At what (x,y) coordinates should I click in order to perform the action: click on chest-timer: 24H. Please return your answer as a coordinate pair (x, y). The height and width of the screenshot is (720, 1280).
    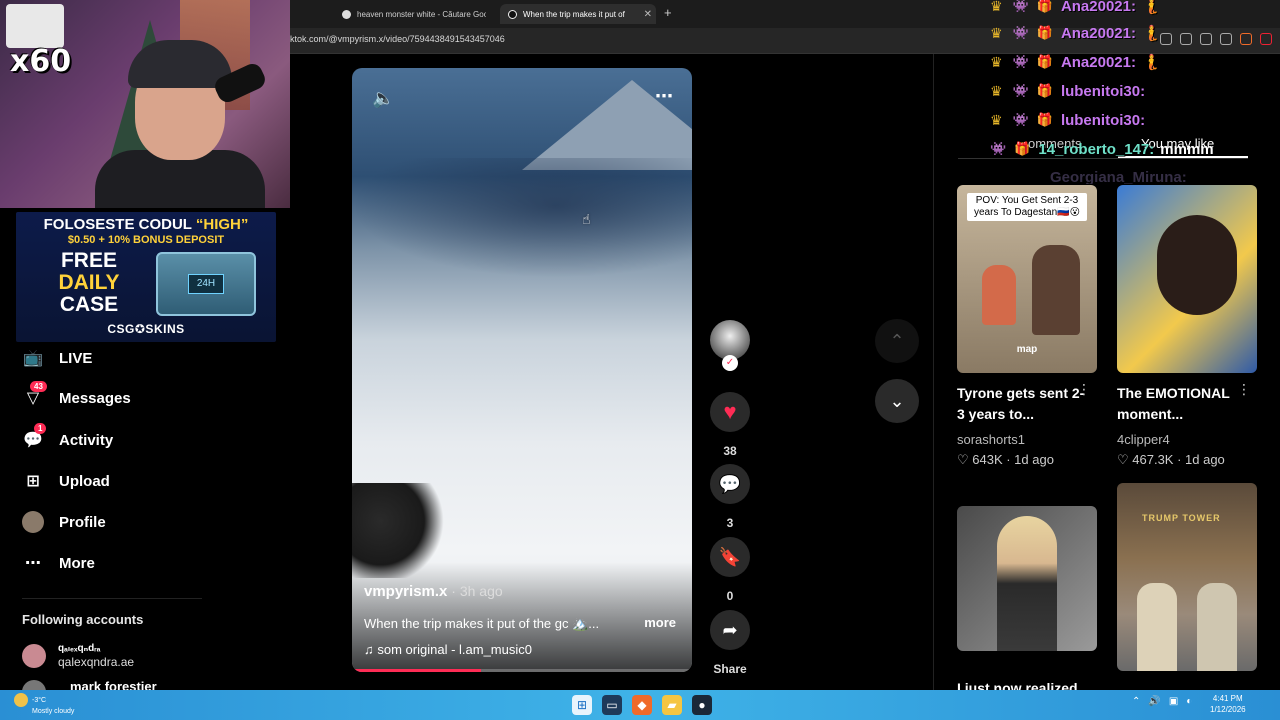
    Looking at the image, I should click on (206, 284).